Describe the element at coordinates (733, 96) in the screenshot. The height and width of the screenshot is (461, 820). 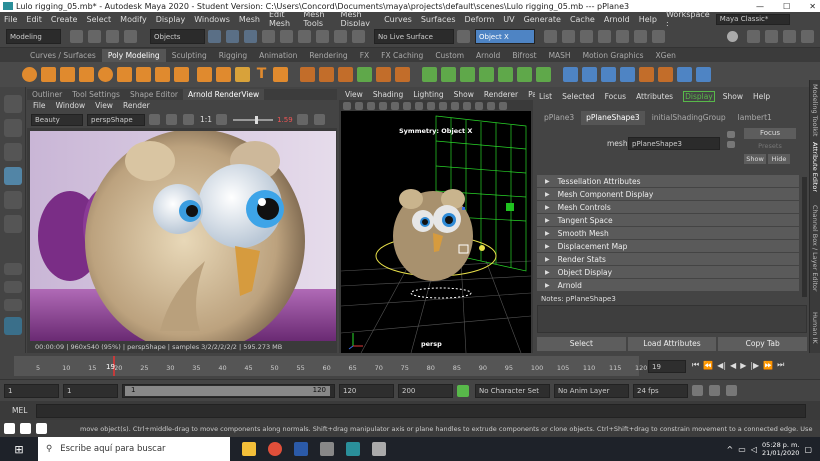
I see `ae-menu-show: Show` at that location.